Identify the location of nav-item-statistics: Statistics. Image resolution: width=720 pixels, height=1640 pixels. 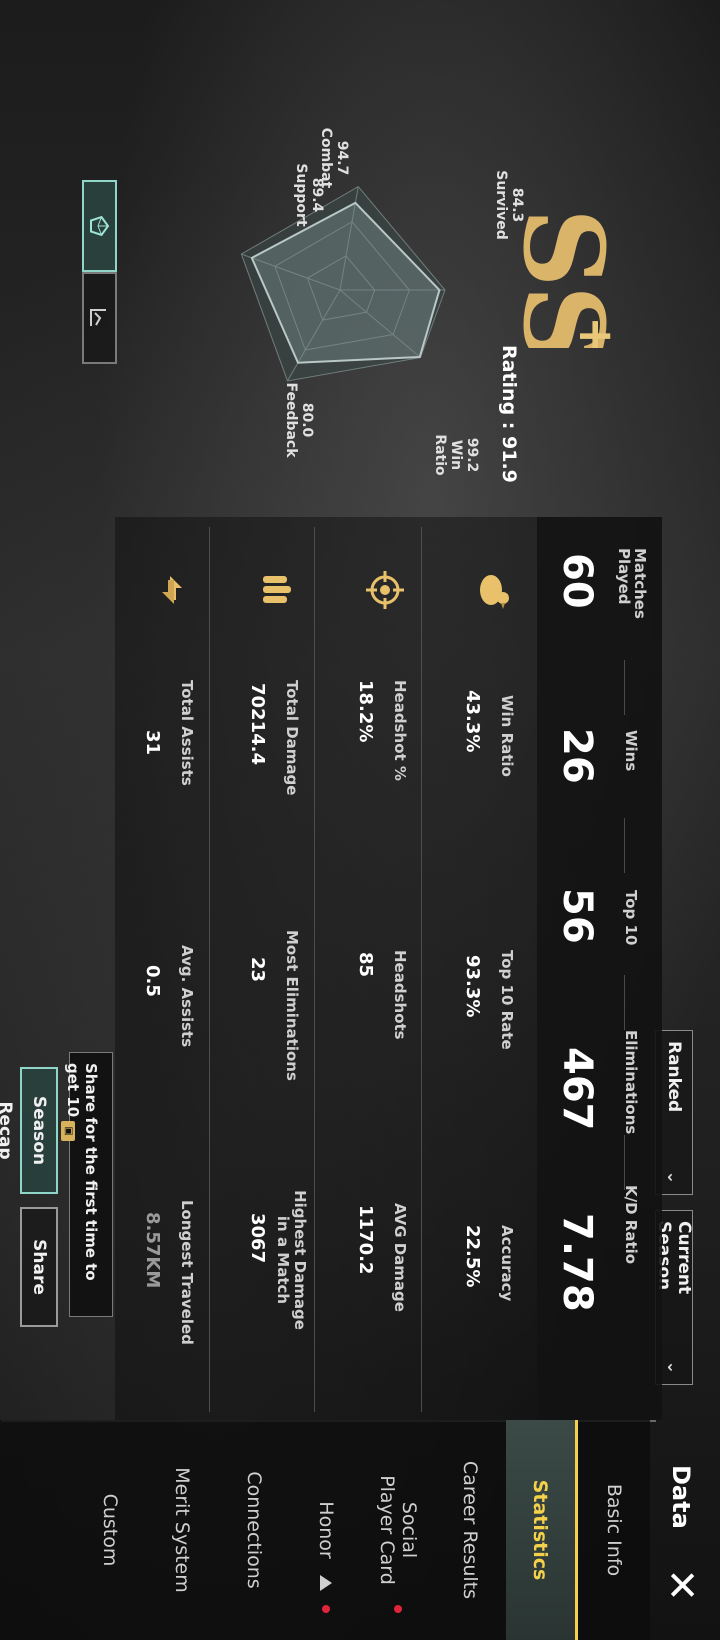
(542, 1530).